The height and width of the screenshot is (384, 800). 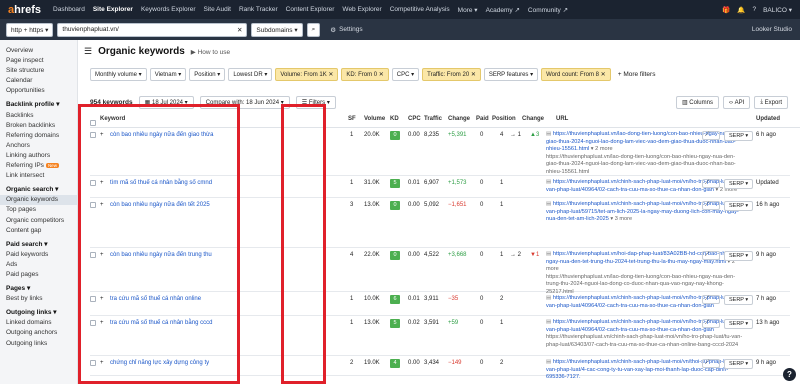 What do you see at coordinates (313, 29) in the screenshot?
I see `search-button: ⌕` at bounding box center [313, 29].